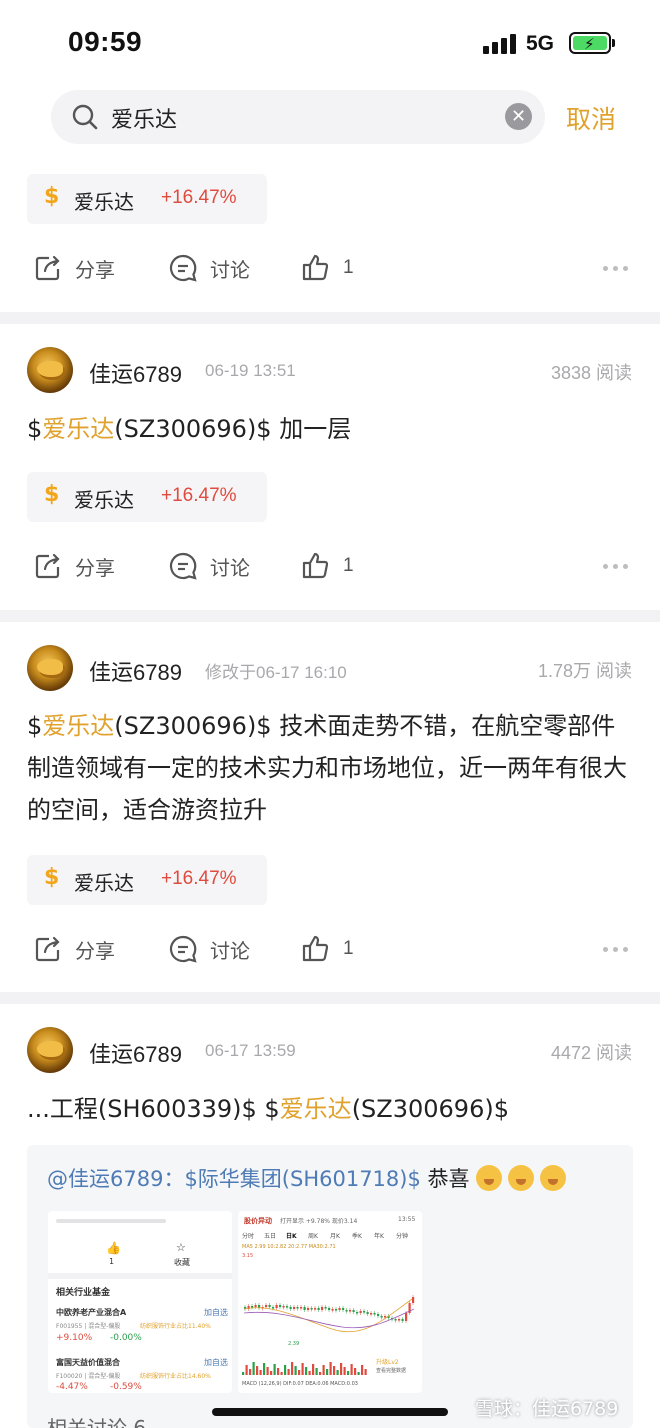 The height and width of the screenshot is (1428, 660). Describe the element at coordinates (379, 1235) in the screenshot. I see `kline-tab: 年K` at that location.